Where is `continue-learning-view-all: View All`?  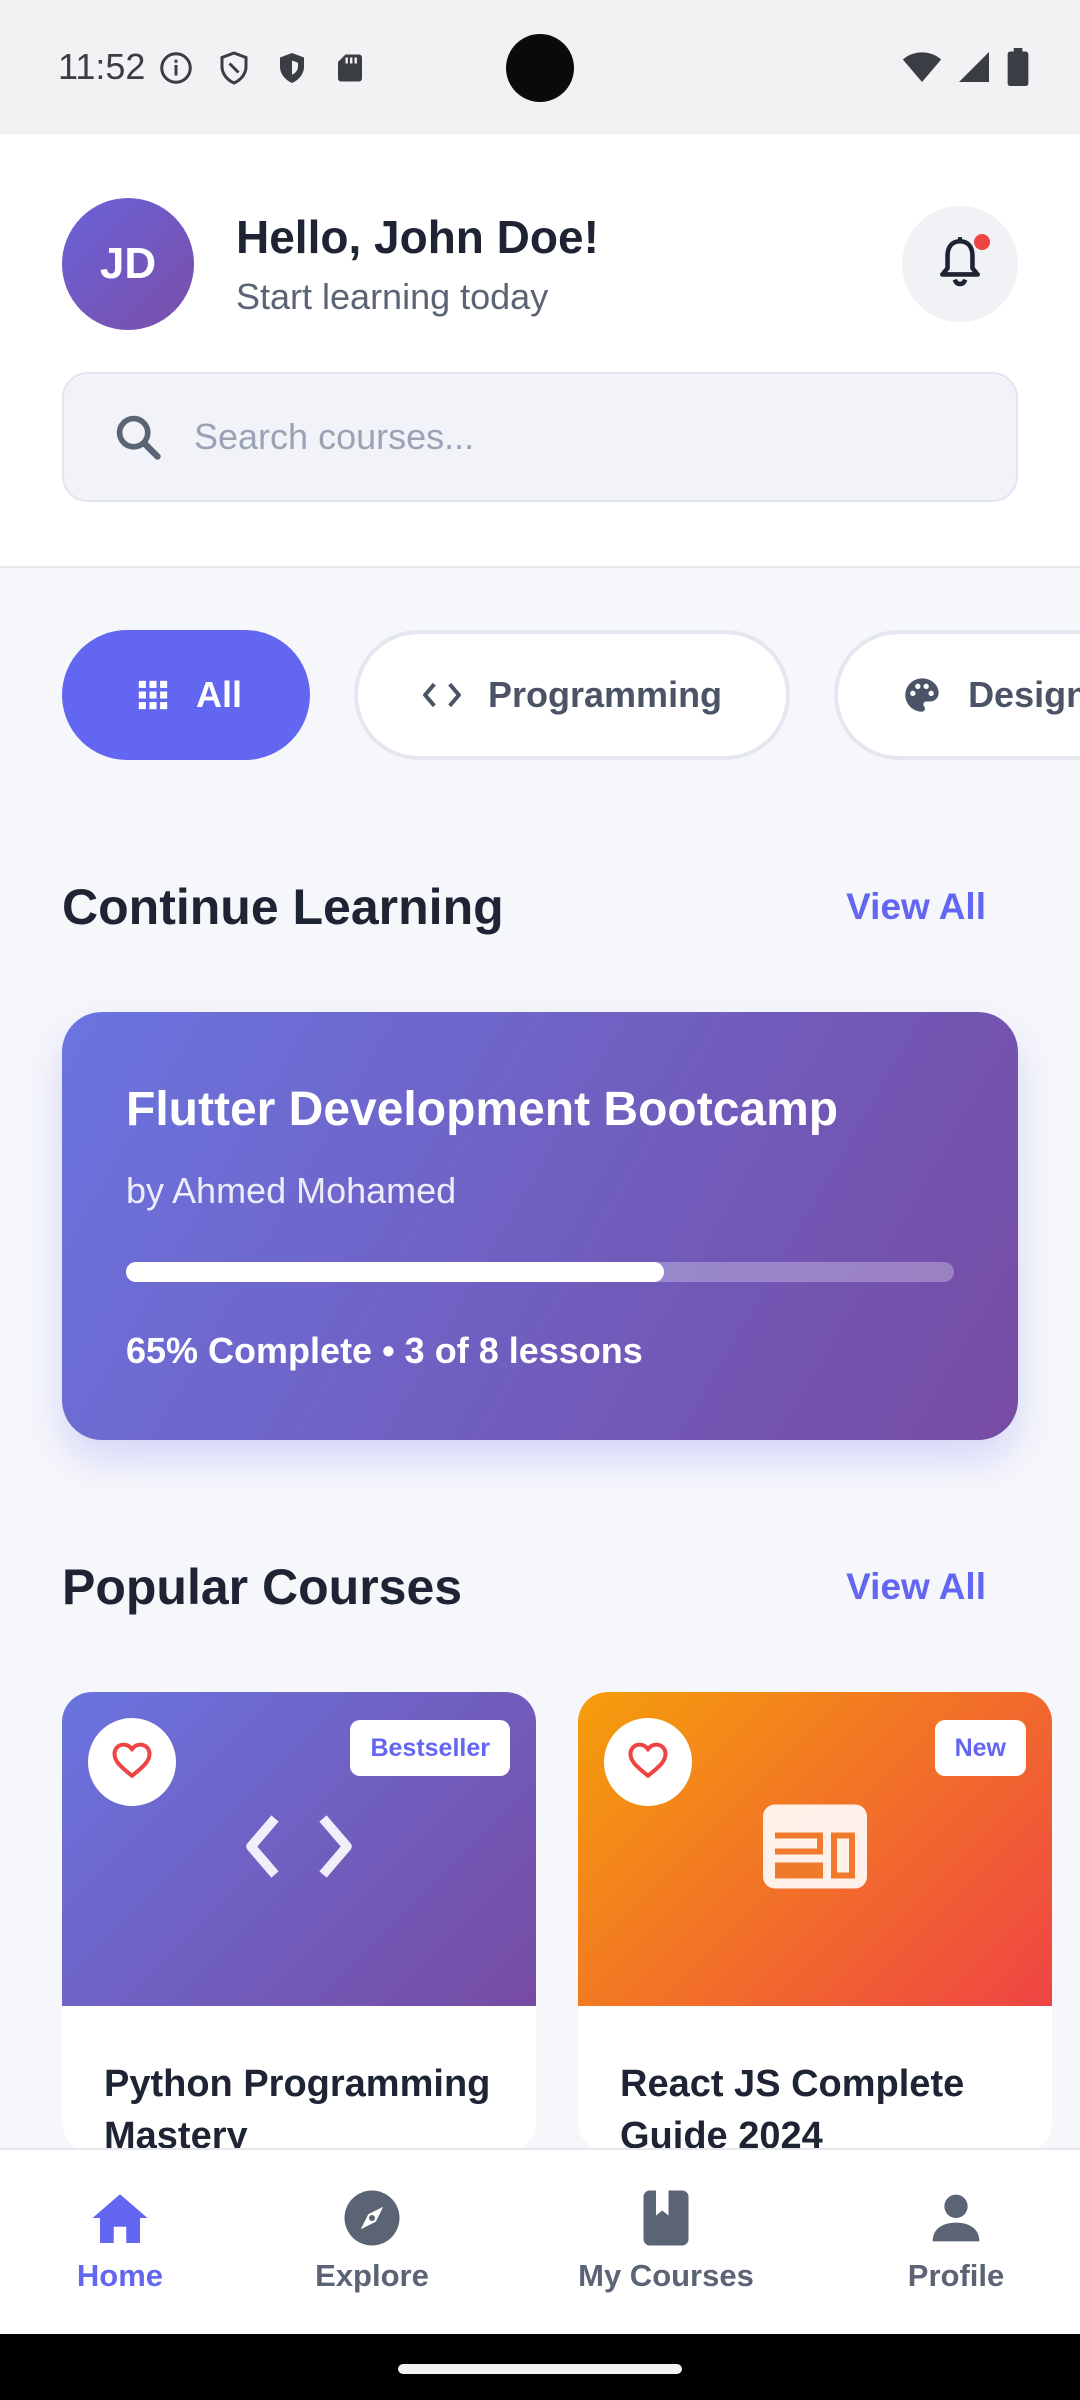
continue-learning-view-all: View All is located at coordinates (916, 907).